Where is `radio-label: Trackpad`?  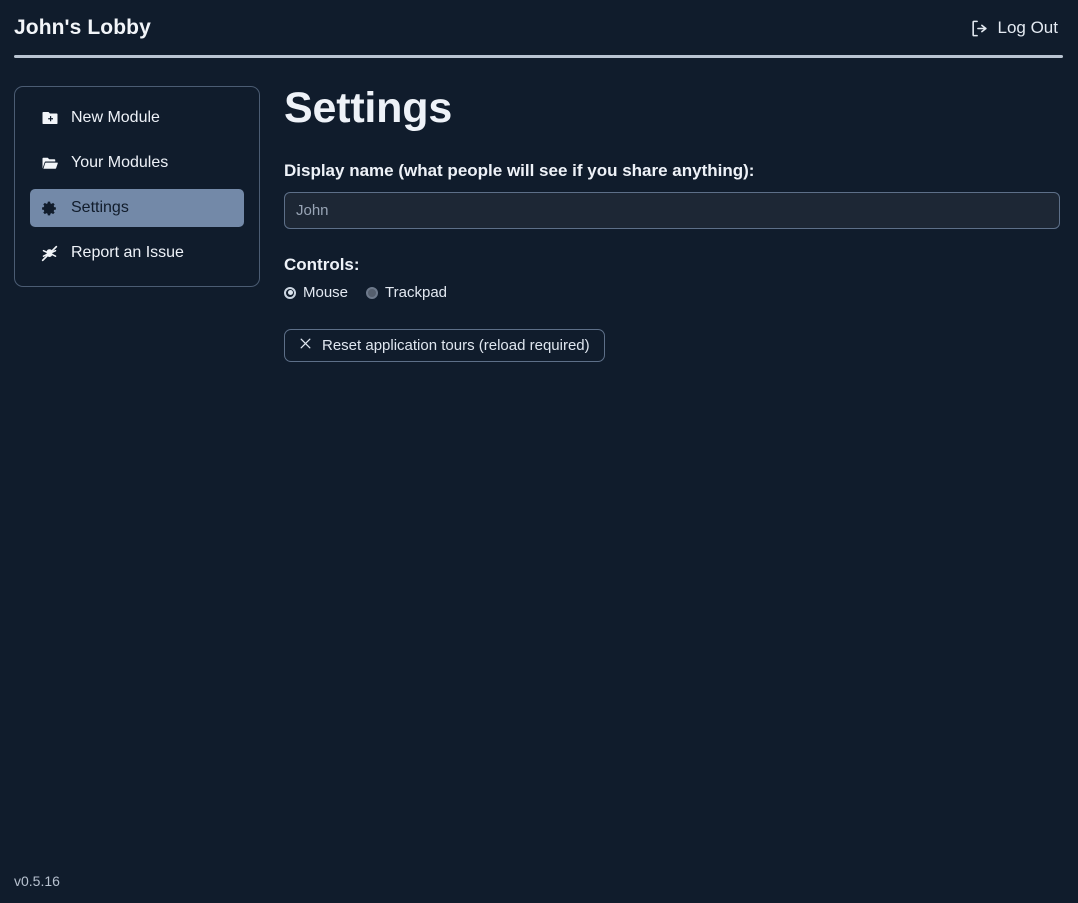
radio-label: Trackpad is located at coordinates (416, 293).